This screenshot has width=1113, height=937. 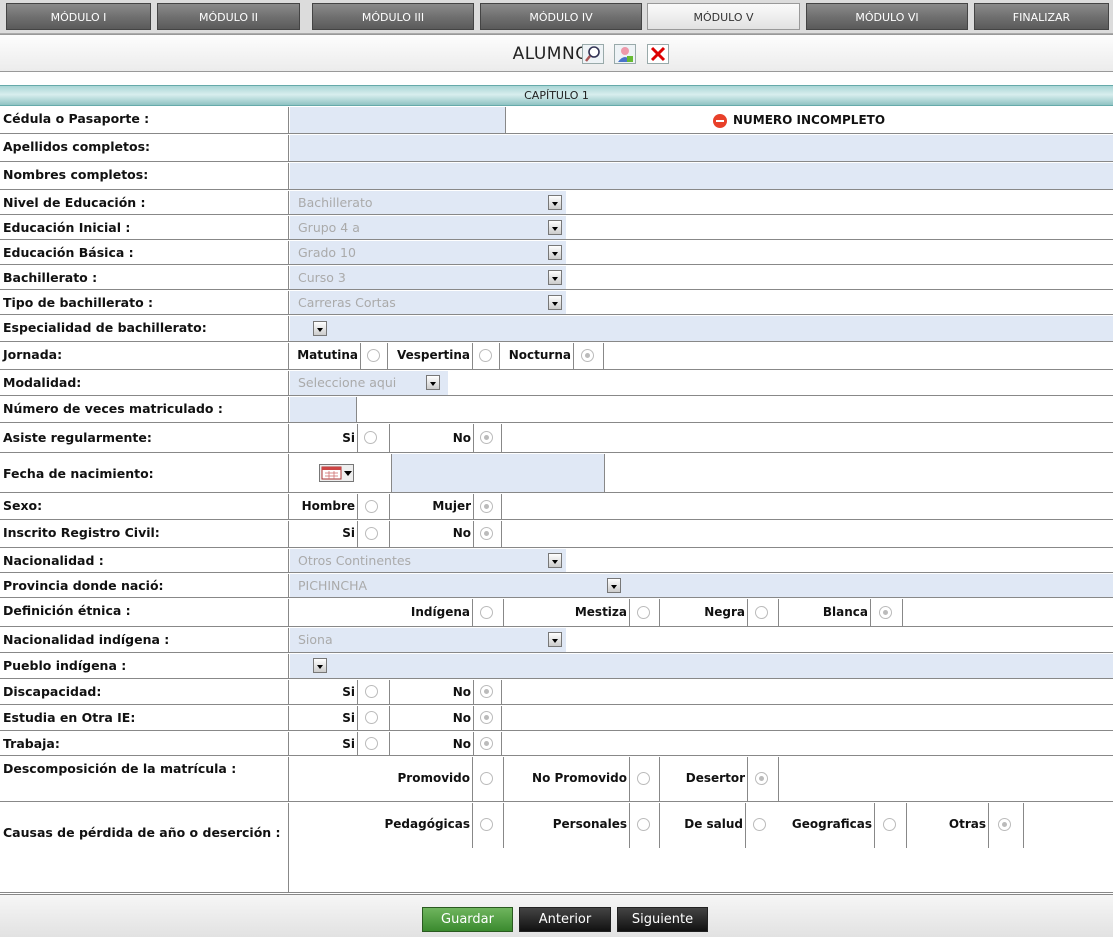 I want to click on radio-promovido, so click(x=486, y=778).